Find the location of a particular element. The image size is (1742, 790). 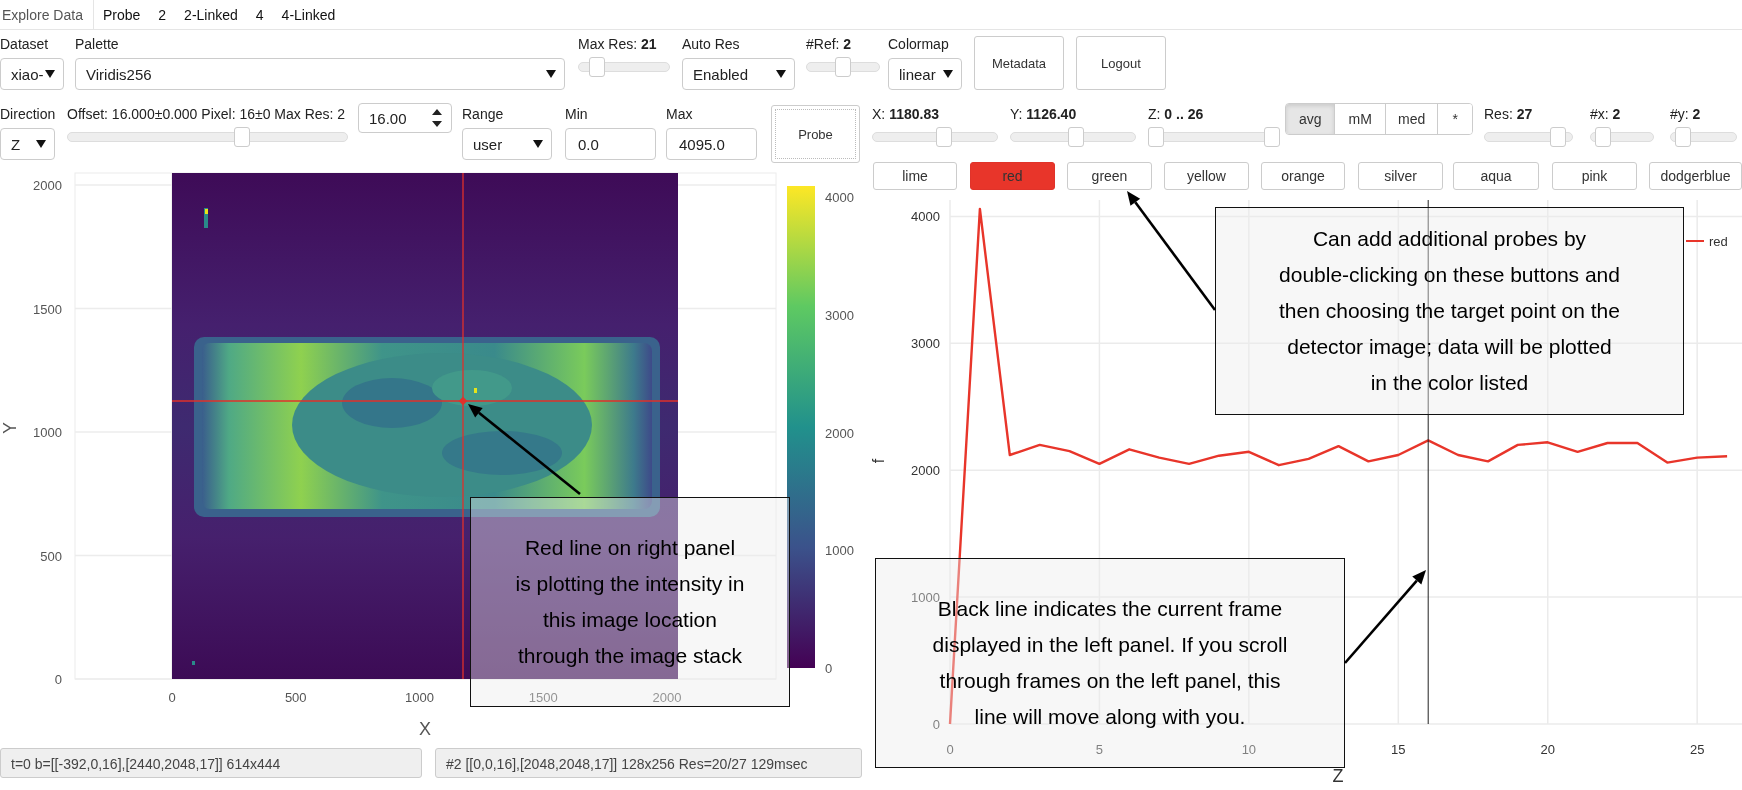

dropdown: Enabled is located at coordinates (738, 74).